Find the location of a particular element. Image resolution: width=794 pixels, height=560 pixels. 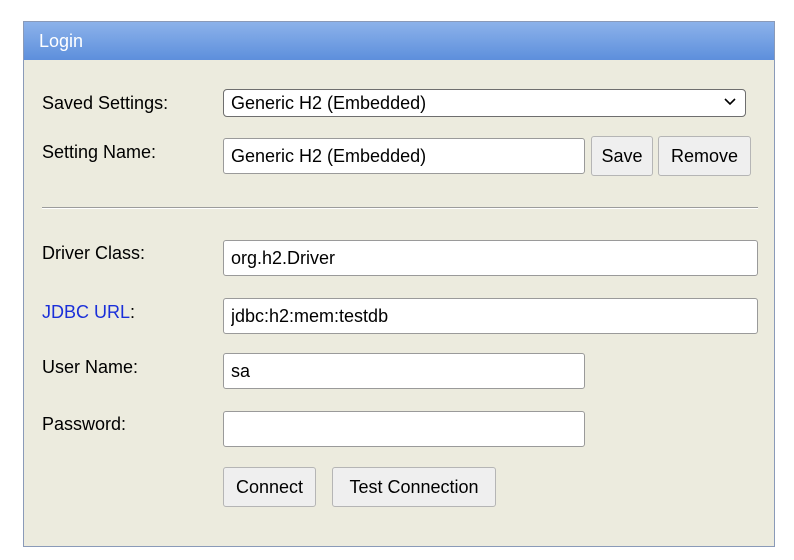

jdbc-url-input is located at coordinates (490, 316).